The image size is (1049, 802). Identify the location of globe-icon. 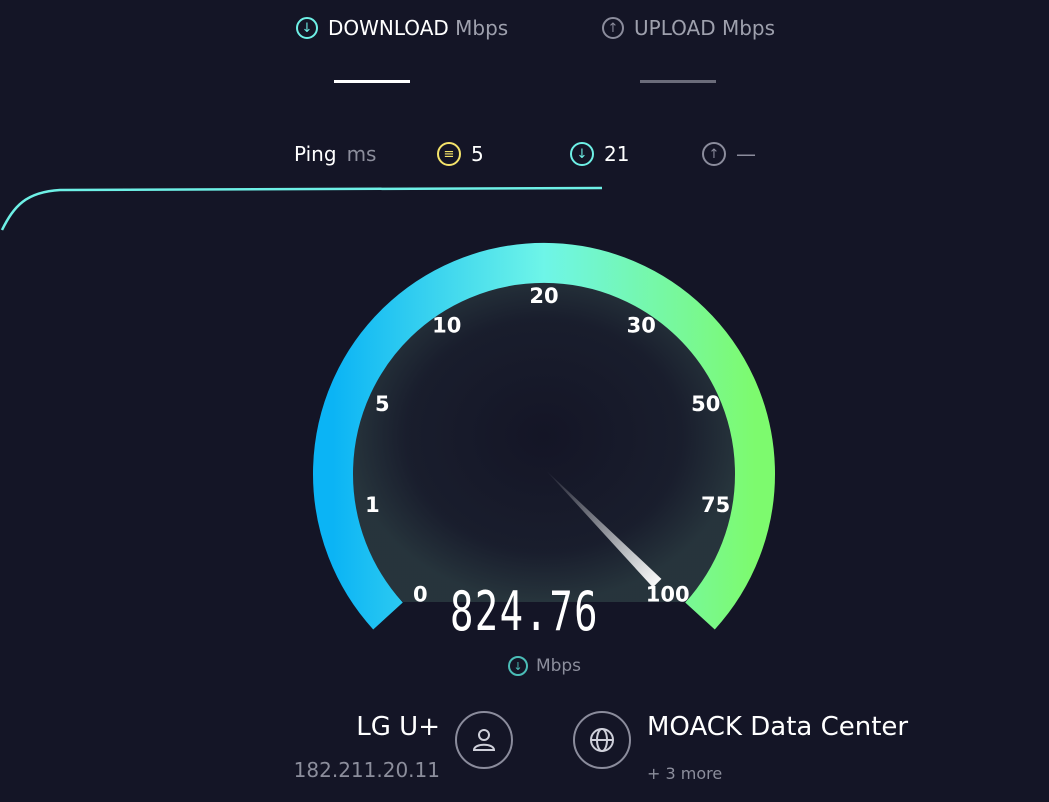
(602, 740).